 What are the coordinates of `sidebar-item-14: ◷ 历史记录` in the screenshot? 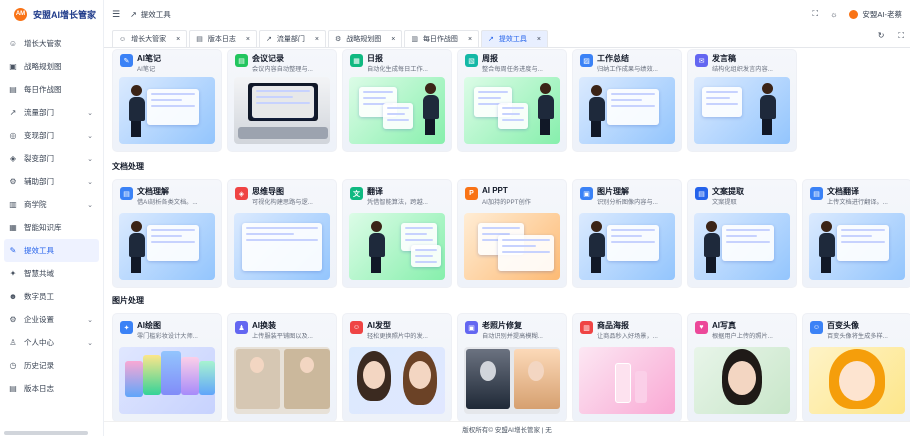 It's located at (51, 365).